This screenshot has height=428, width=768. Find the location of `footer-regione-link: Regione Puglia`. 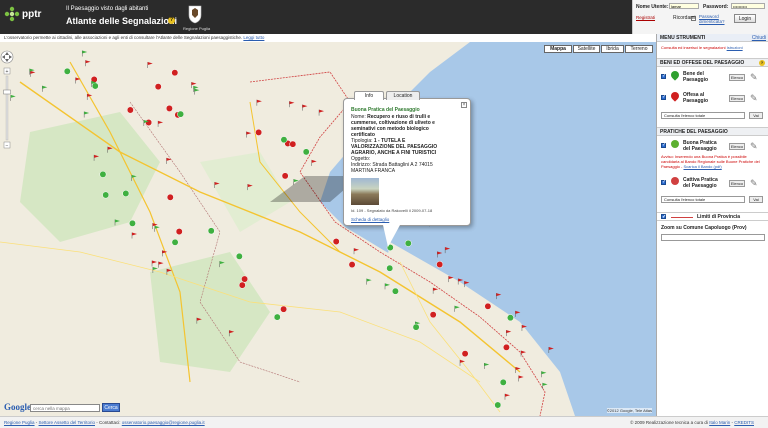

footer-regione-link: Regione Puglia is located at coordinates (19, 422).